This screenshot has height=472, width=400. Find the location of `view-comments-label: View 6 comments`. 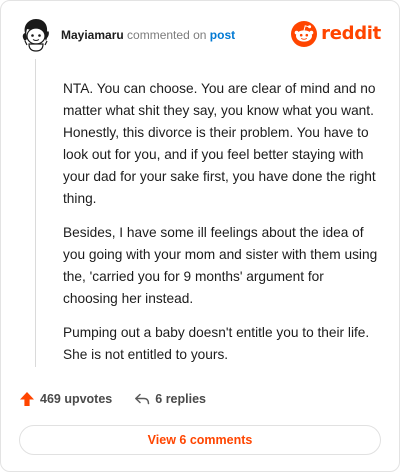

view-comments-label: View 6 comments is located at coordinates (200, 440).